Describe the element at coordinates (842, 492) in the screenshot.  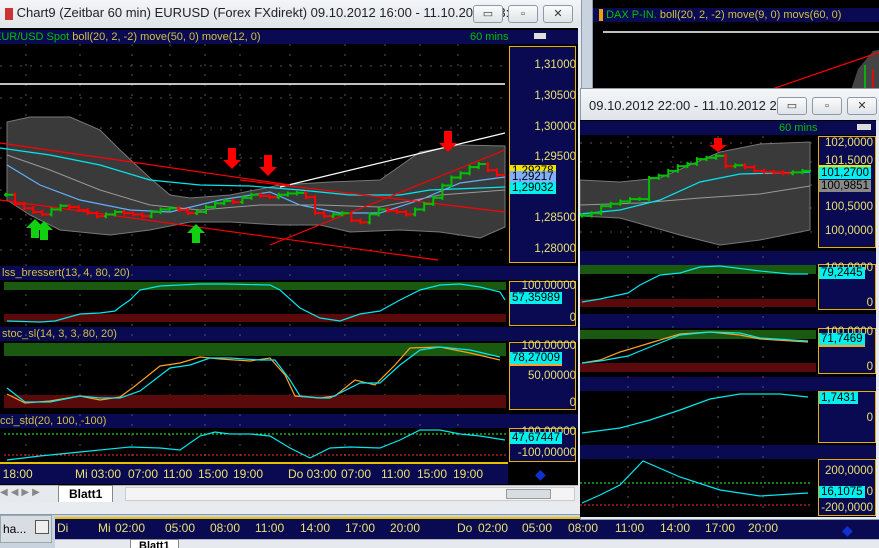
I see `panel-value-label: 16,1075` at that location.